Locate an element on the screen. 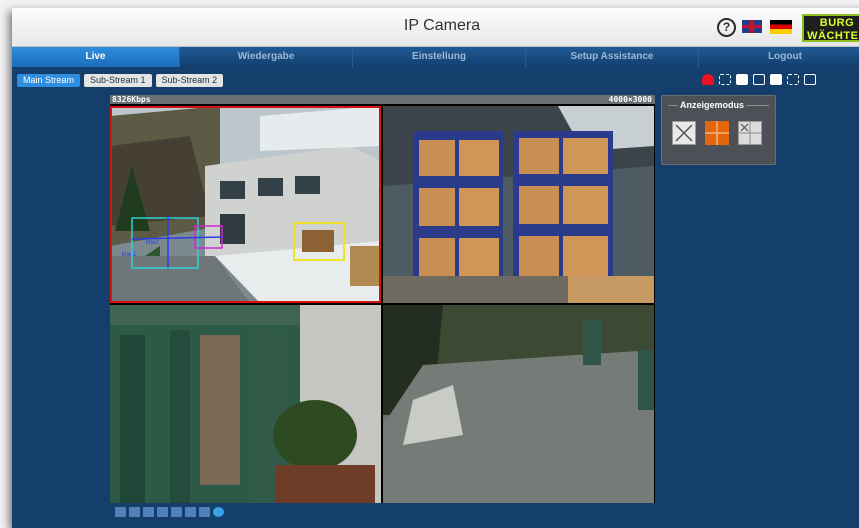 This screenshot has width=859, height=528. display-mode-title: Anzeigemodus is located at coordinates (712, 105).